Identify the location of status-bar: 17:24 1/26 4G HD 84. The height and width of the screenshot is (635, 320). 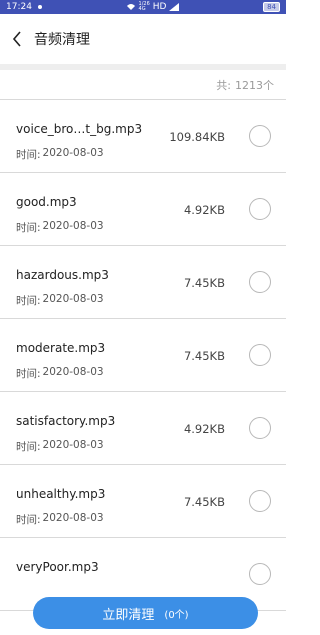
(143, 7).